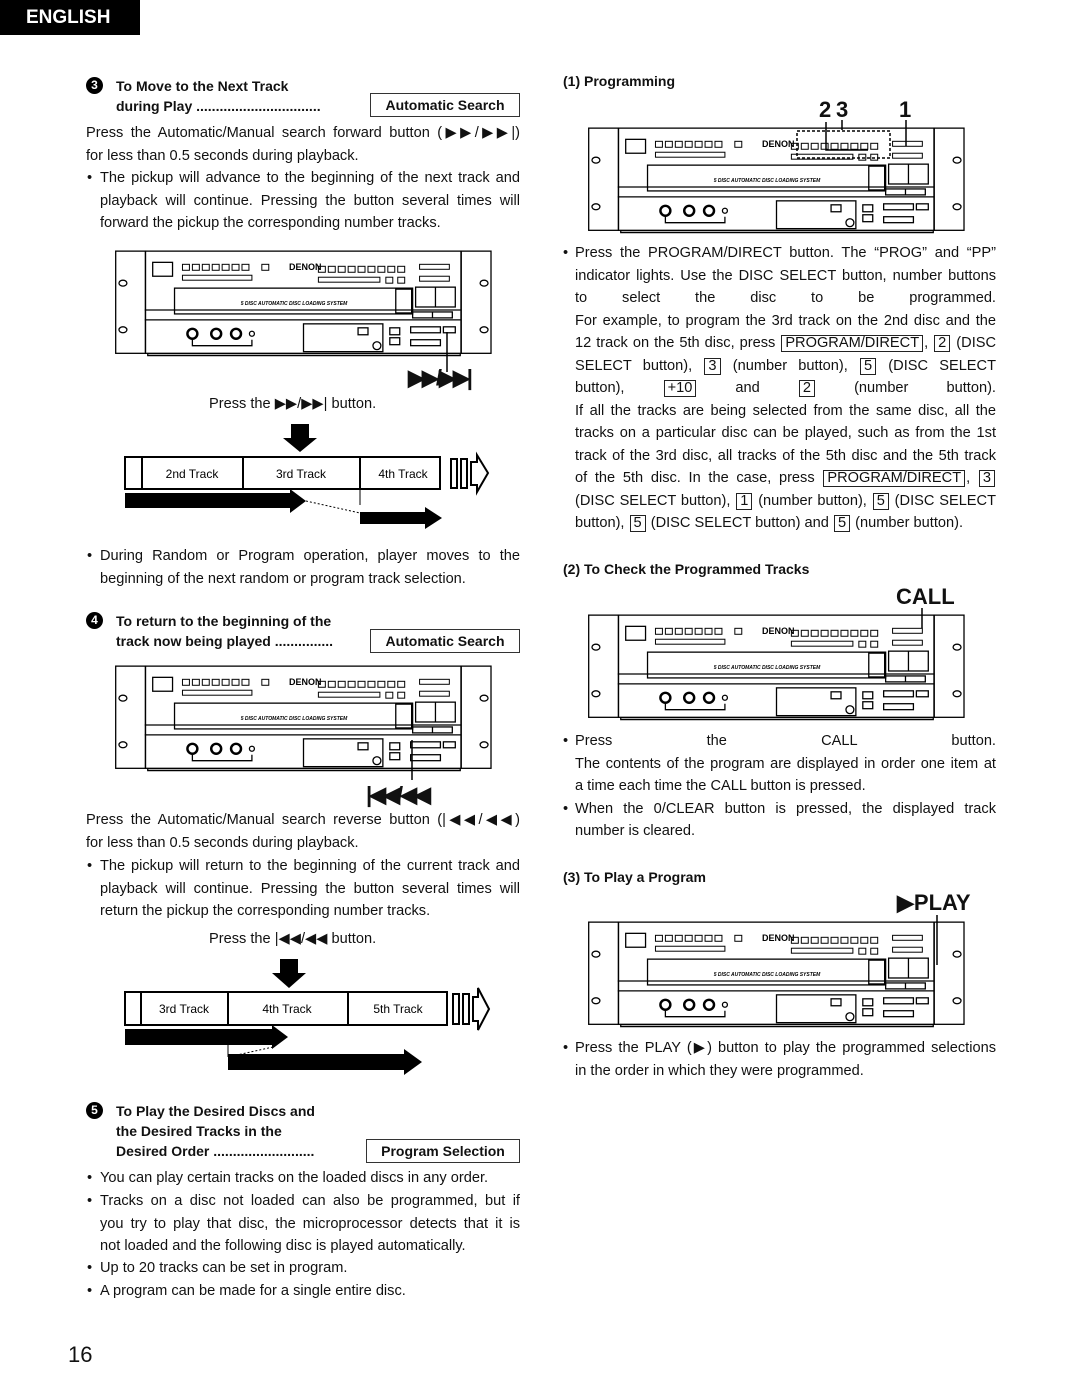  What do you see at coordinates (686, 569) in the screenshot?
I see `subsection-heading: (2) To Check the Programmed Tracks` at bounding box center [686, 569].